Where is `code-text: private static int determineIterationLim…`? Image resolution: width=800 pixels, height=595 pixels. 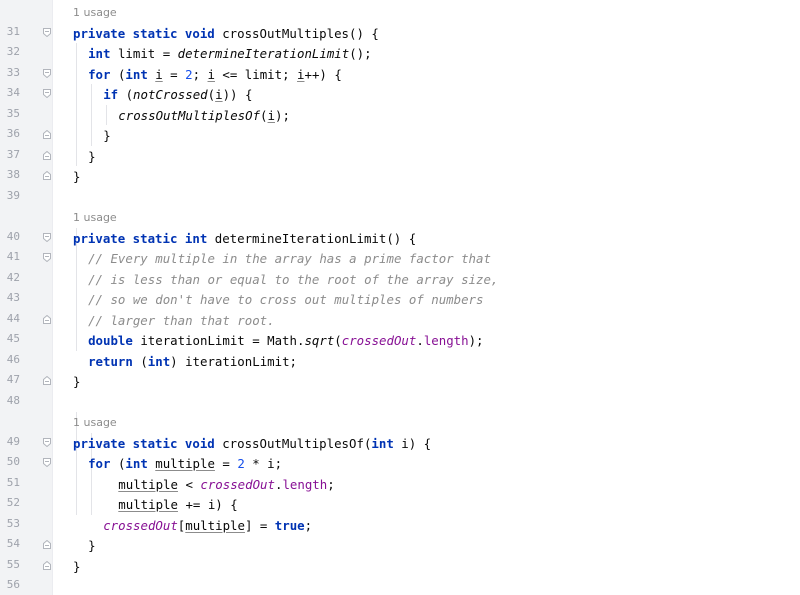
code-text: private static int determineIterationLim… is located at coordinates (244, 238).